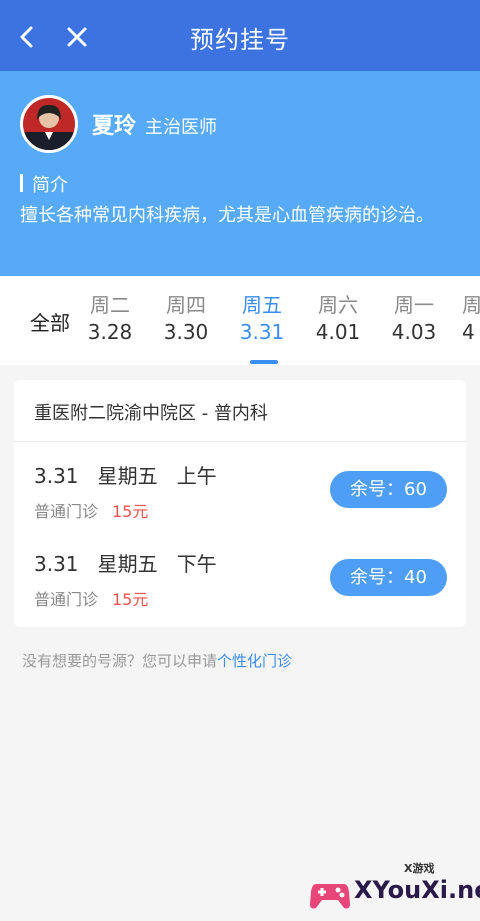  I want to click on slot-time: 3.31 星期五 下午, so click(125, 562).